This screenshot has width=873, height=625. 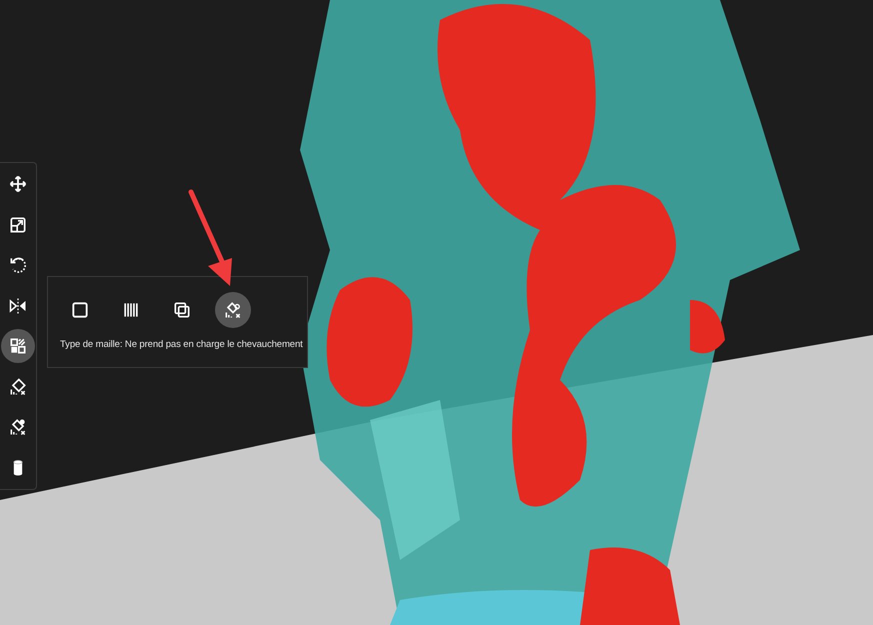 What do you see at coordinates (18, 265) in the screenshot?
I see `rotate-icon` at bounding box center [18, 265].